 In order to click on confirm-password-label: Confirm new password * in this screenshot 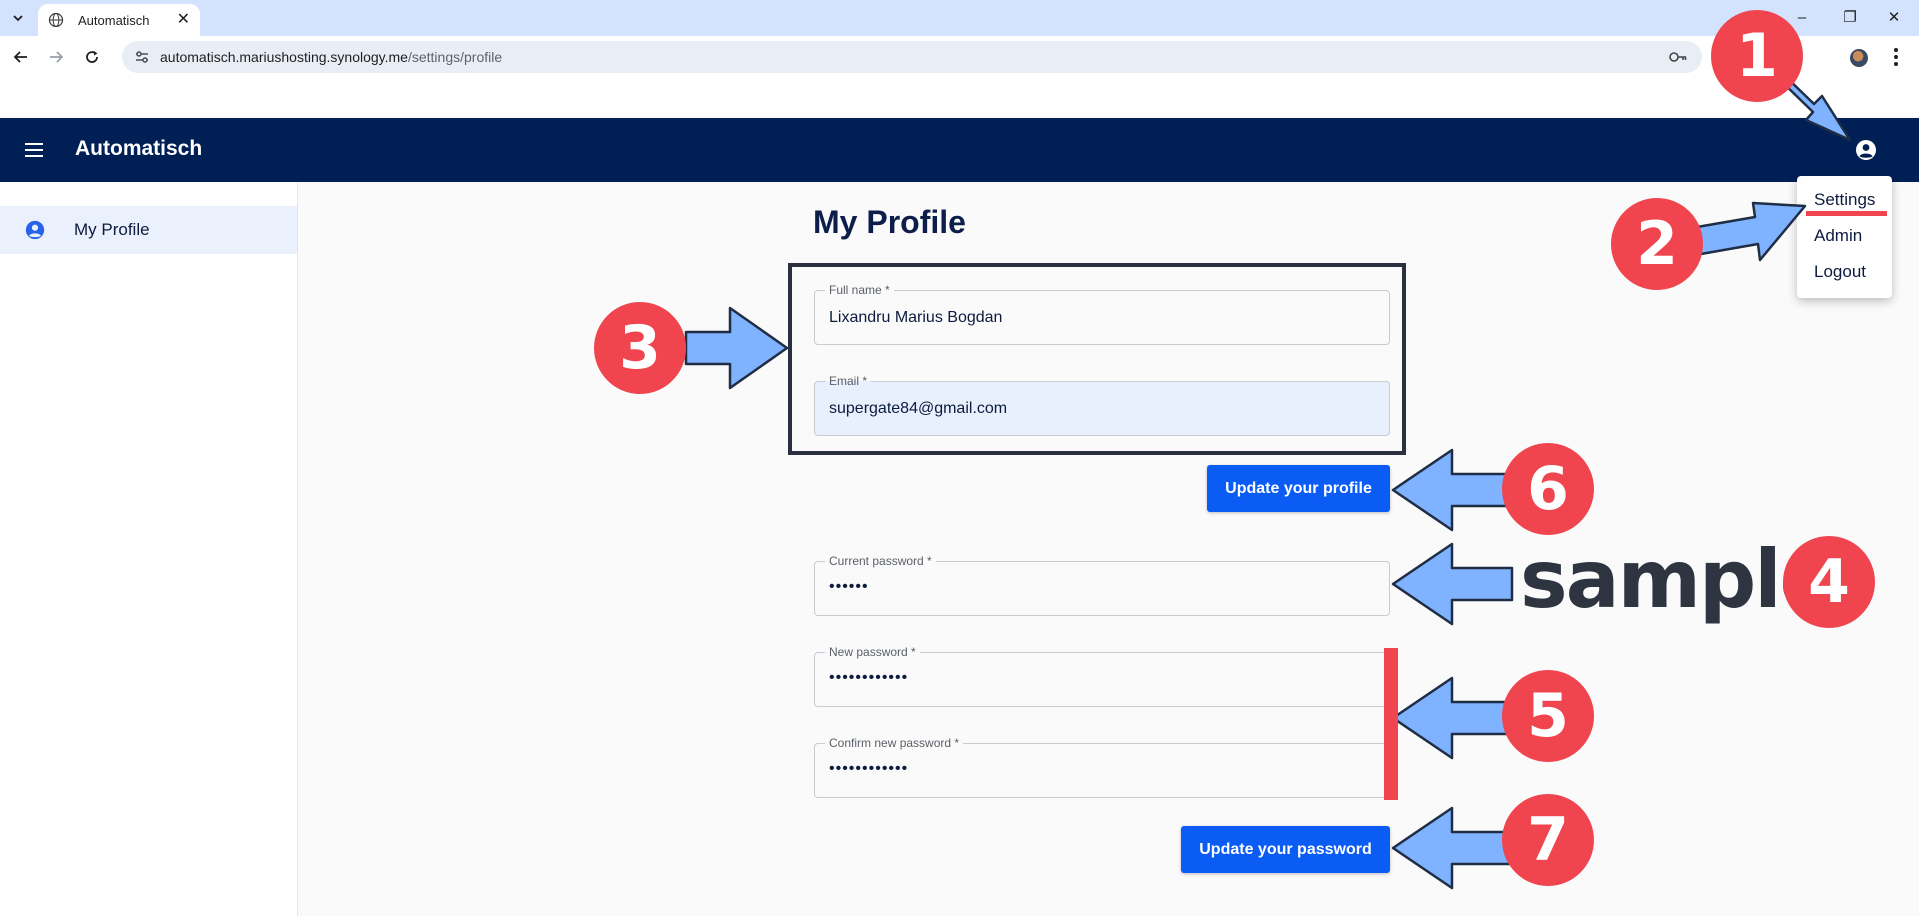, I will do `click(894, 743)`.